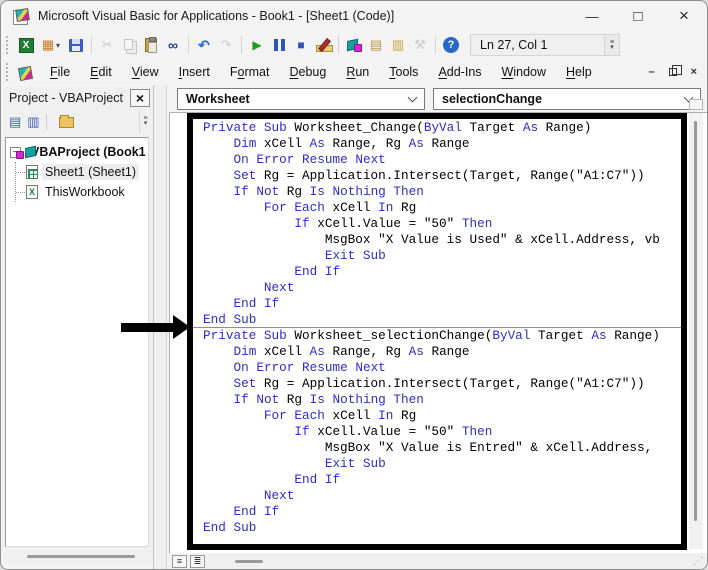 Image resolution: width=708 pixels, height=570 pixels. Describe the element at coordinates (226, 45) in the screenshot. I see `redo-icon: ↷` at that location.